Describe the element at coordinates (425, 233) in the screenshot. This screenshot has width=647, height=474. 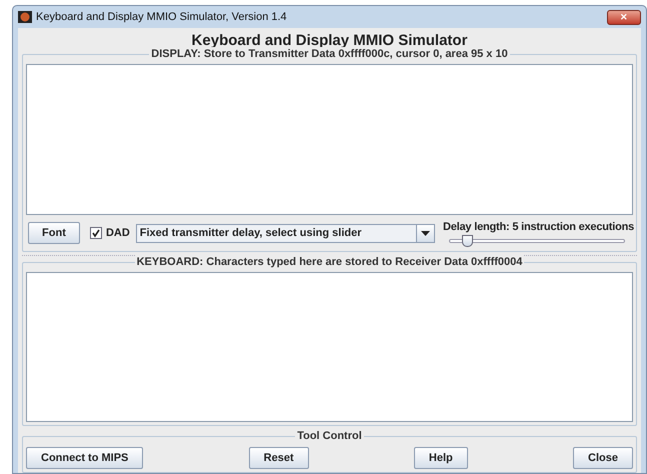
I see `caret-icon` at that location.